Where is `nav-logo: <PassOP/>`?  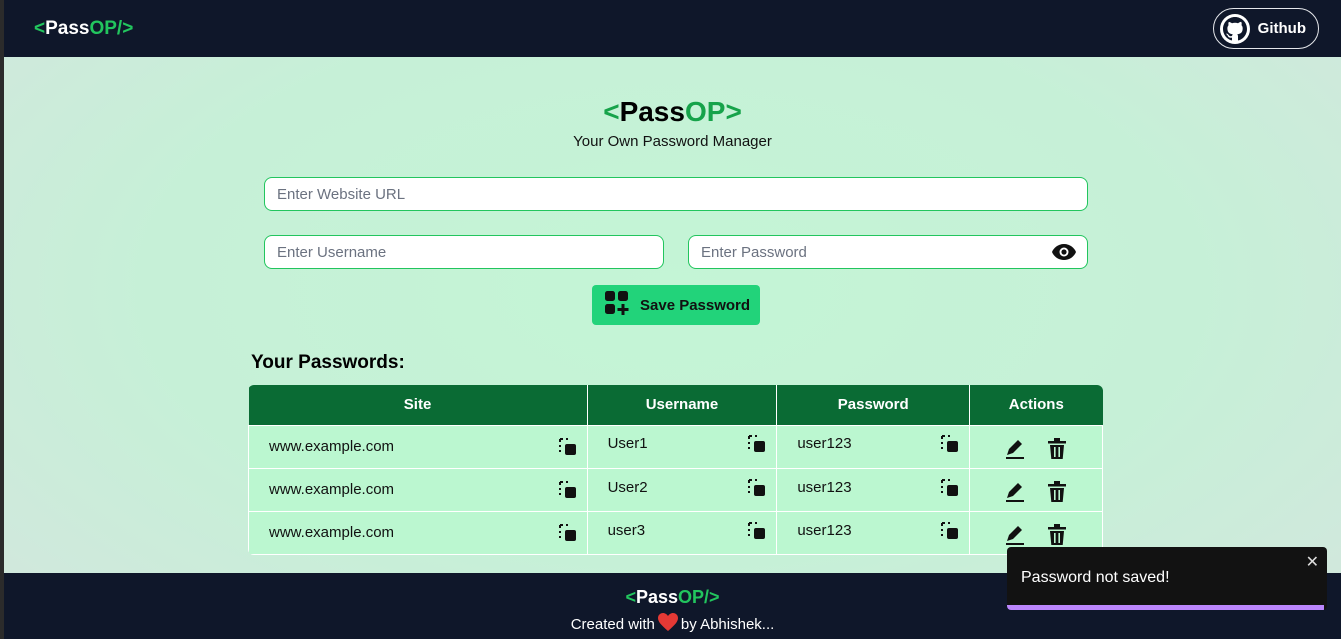 nav-logo: <PassOP/> is located at coordinates (83, 29).